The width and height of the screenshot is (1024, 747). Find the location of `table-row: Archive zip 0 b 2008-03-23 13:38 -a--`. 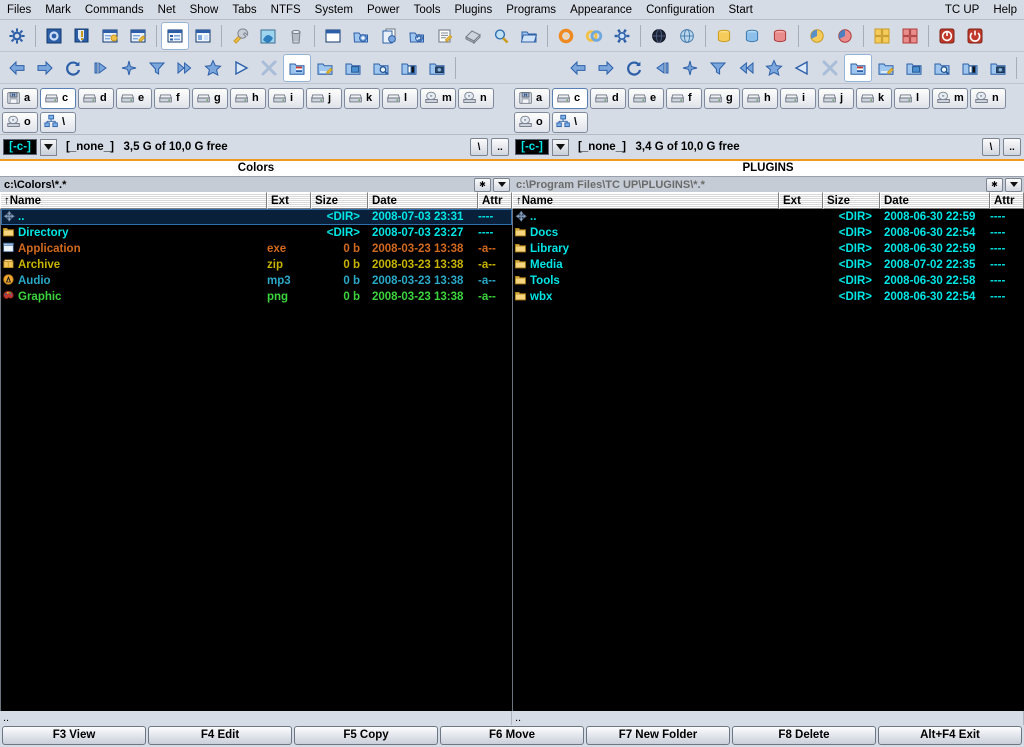

table-row: Archive zip 0 b 2008-03-23 13:38 -a-- is located at coordinates (256, 265).